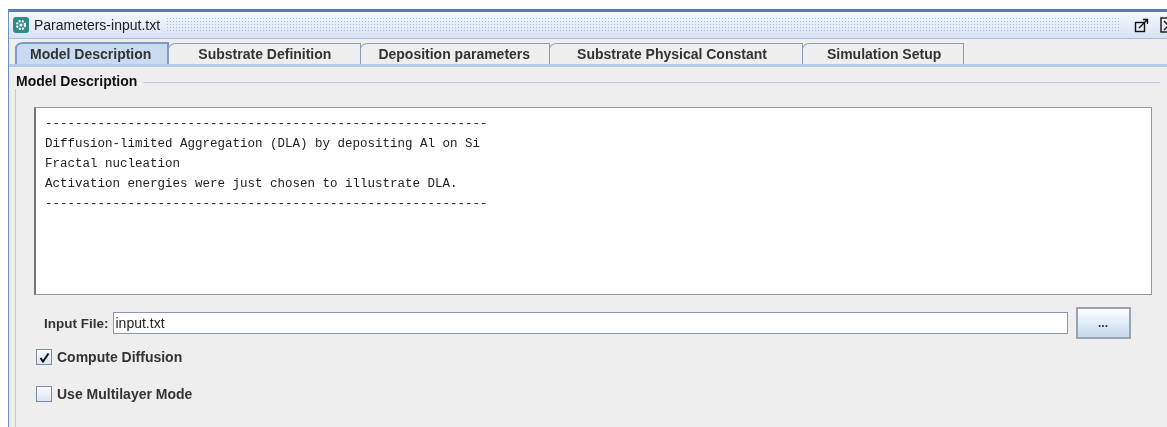 This screenshot has height=427, width=1167. Describe the element at coordinates (1142, 25) in the screenshot. I see `float-window-icon` at that location.